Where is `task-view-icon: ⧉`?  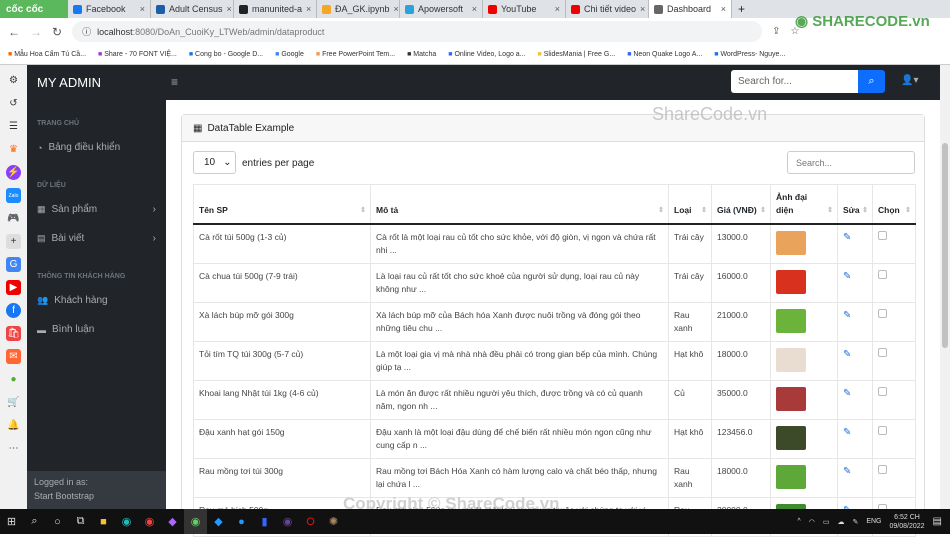
task-view-icon: ⧉ is located at coordinates (80, 521).